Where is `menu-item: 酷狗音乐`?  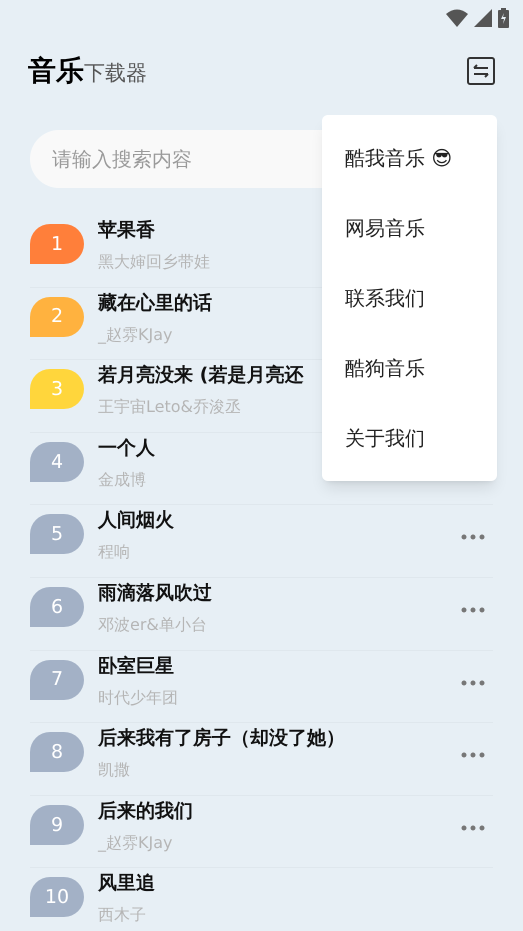 menu-item: 酷狗音乐 is located at coordinates (409, 368).